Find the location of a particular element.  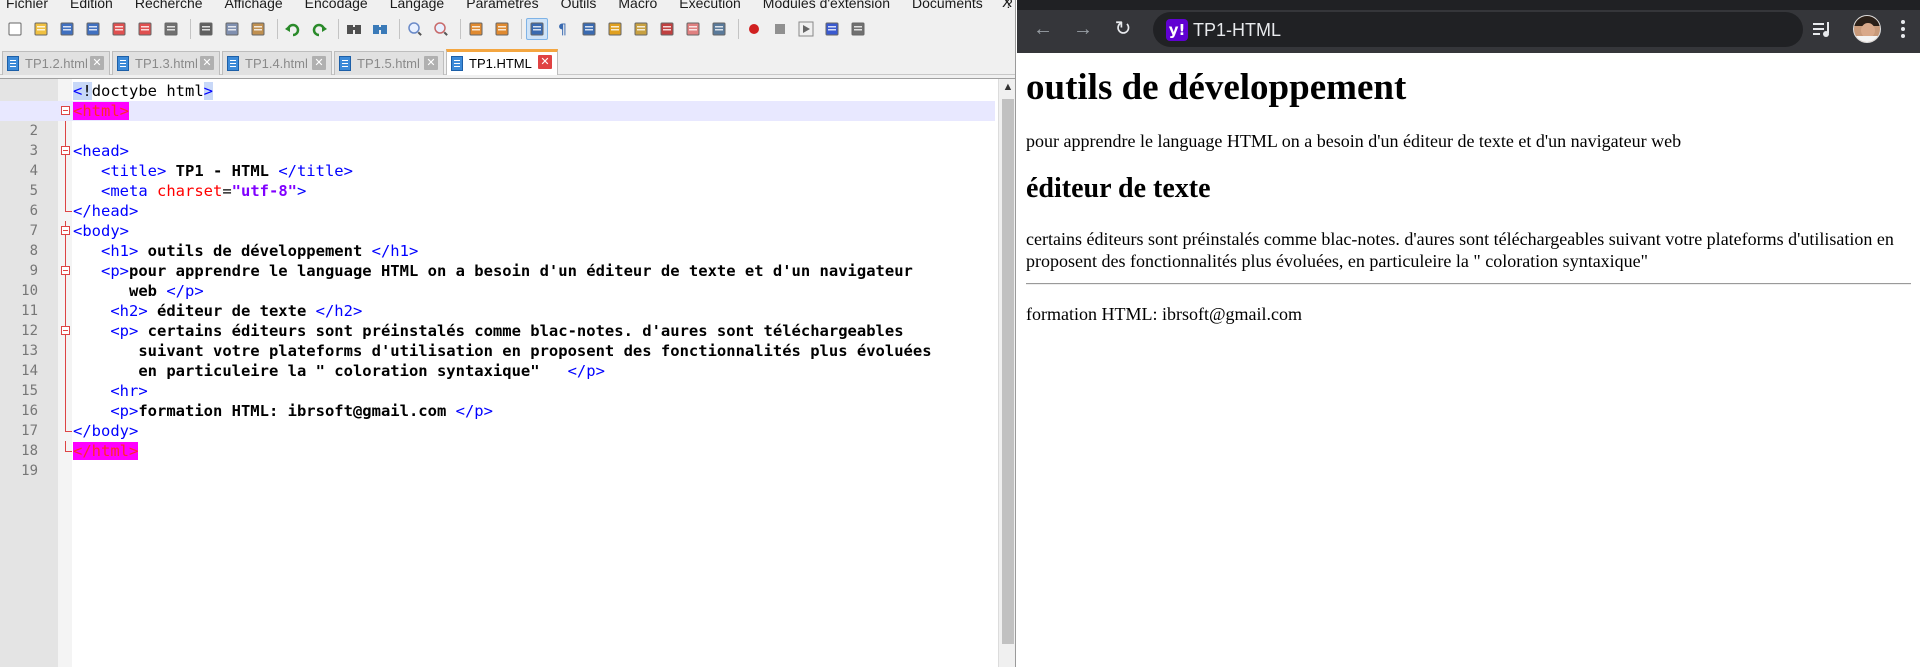

menu-modules: Modules d'extension is located at coordinates (826, 5).